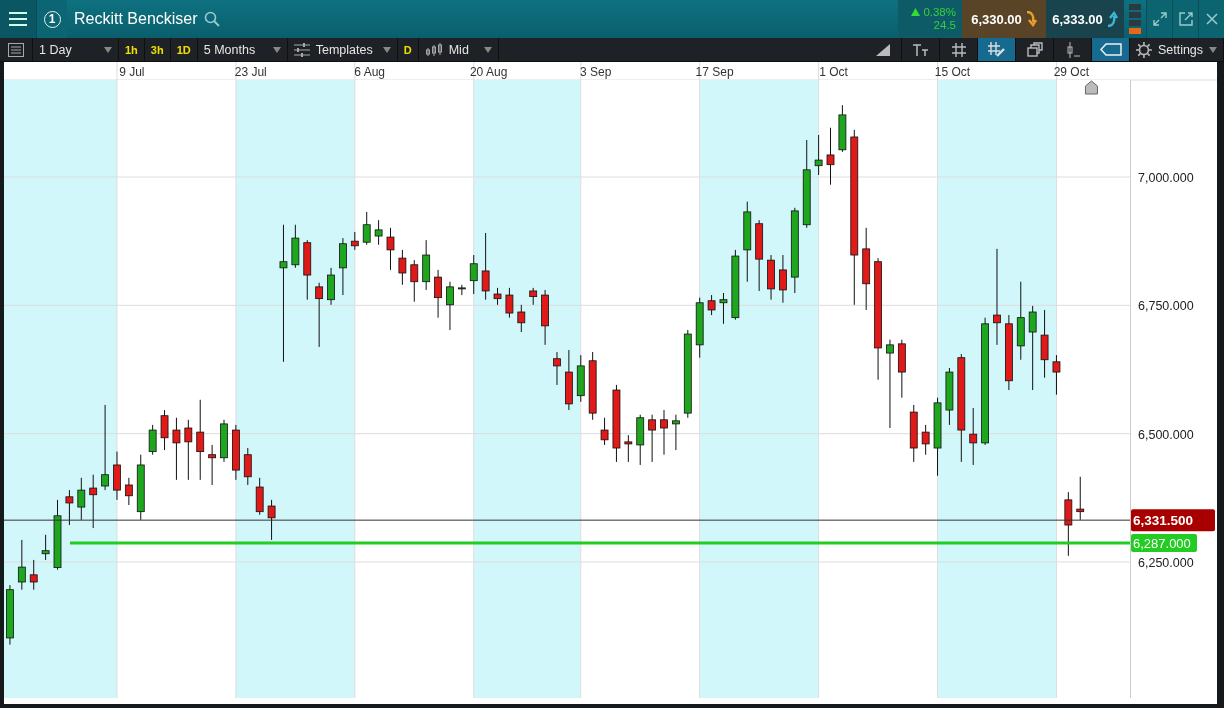 This screenshot has height=708, width=1224. I want to click on layers-icon, so click(1034, 49).